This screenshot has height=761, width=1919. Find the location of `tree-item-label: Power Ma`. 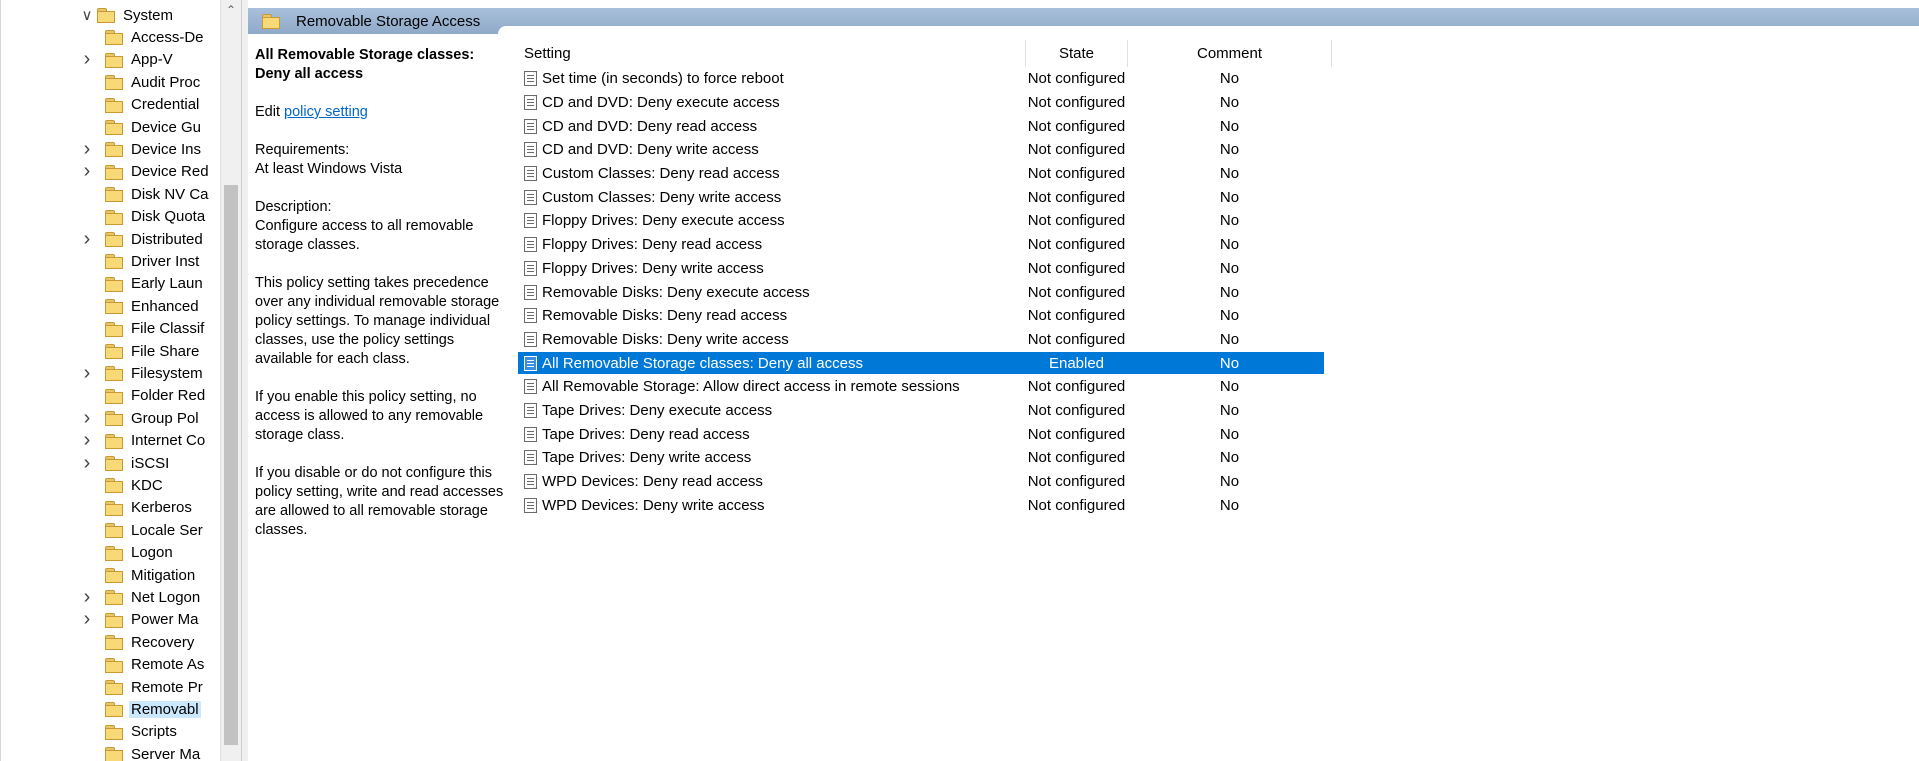

tree-item-label: Power Ma is located at coordinates (165, 620).